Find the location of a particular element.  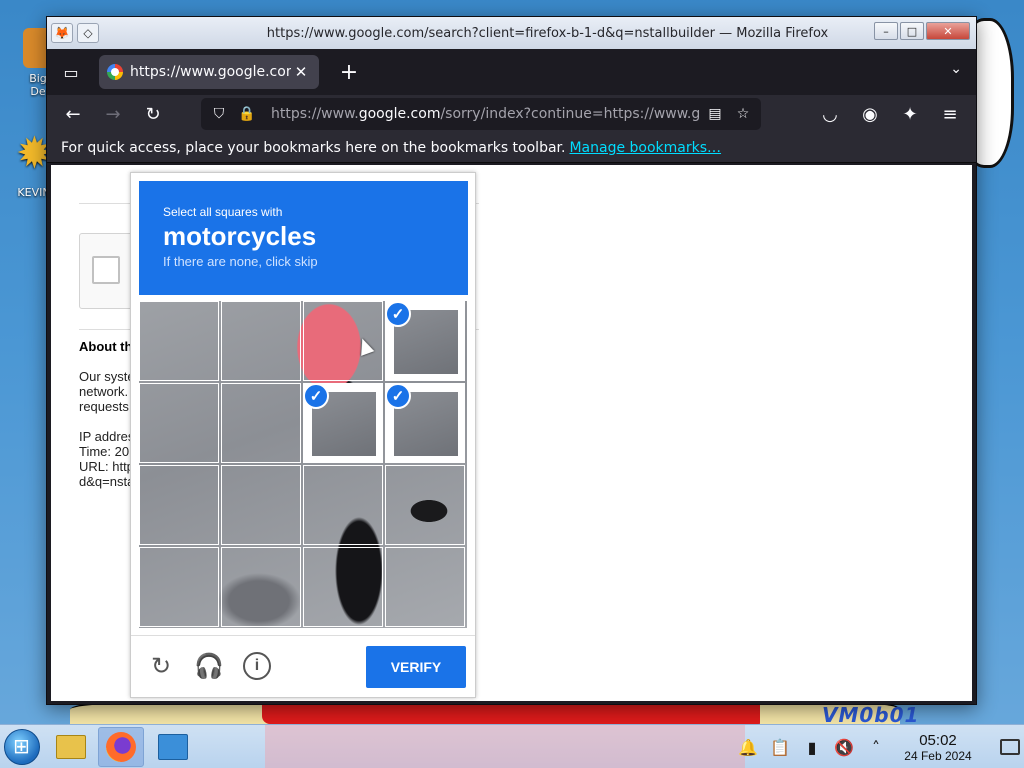

new-tab-button: + is located at coordinates (349, 72).